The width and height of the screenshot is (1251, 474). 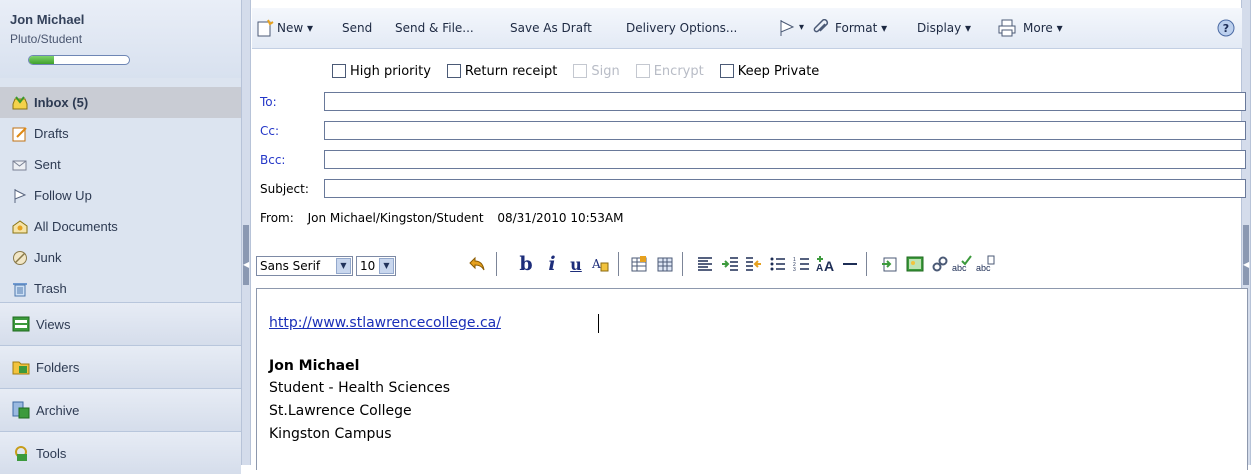 What do you see at coordinates (20, 134) in the screenshot?
I see `drafts-icon` at bounding box center [20, 134].